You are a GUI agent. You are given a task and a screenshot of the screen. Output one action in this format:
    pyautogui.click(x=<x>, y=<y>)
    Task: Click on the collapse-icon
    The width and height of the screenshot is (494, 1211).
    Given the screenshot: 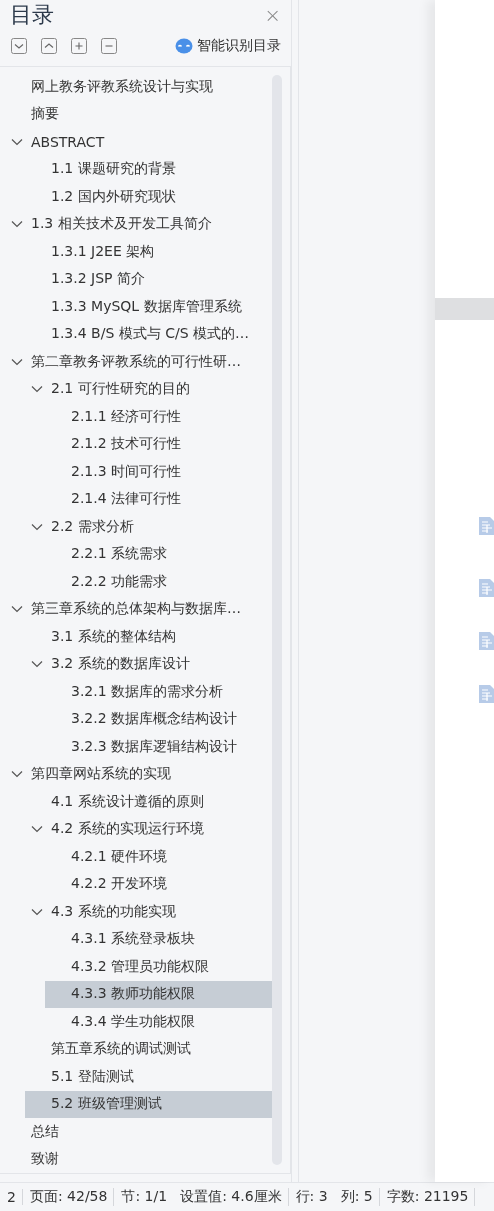 What is the action you would take?
    pyautogui.click(x=109, y=46)
    